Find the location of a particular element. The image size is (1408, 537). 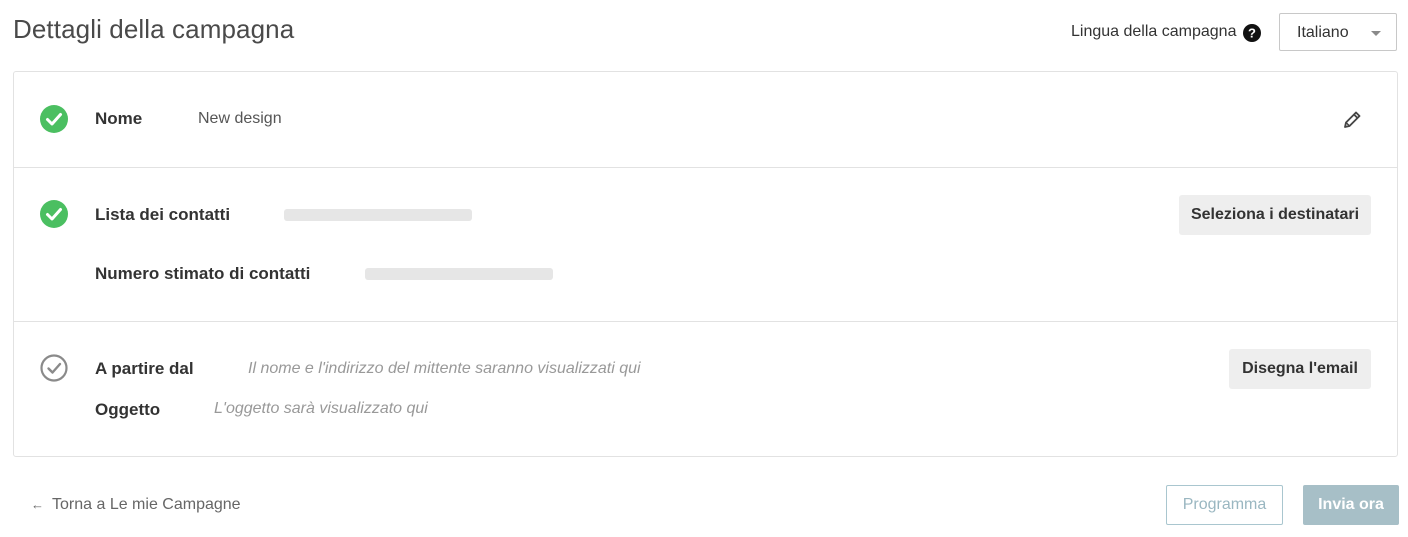

name-value: New design is located at coordinates (240, 118).